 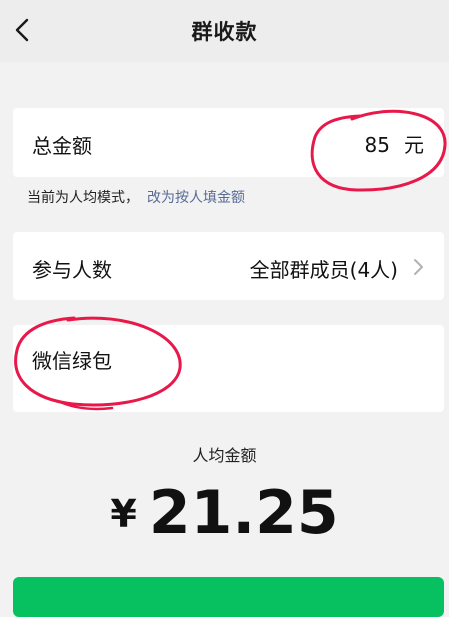 What do you see at coordinates (394, 143) in the screenshot?
I see `total-amount-field: 85 元` at bounding box center [394, 143].